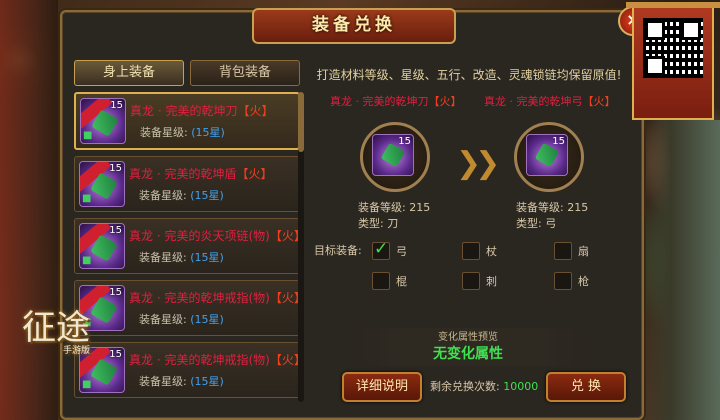 Image resolution: width=720 pixels, height=420 pixels. I want to click on double-arrow-icon: ❯❯, so click(478, 163).